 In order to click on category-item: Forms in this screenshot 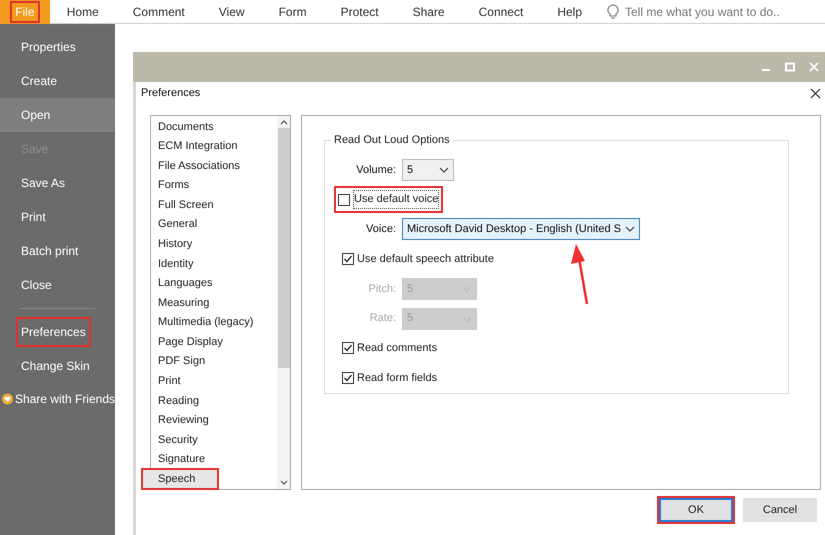, I will do `click(214, 186)`.